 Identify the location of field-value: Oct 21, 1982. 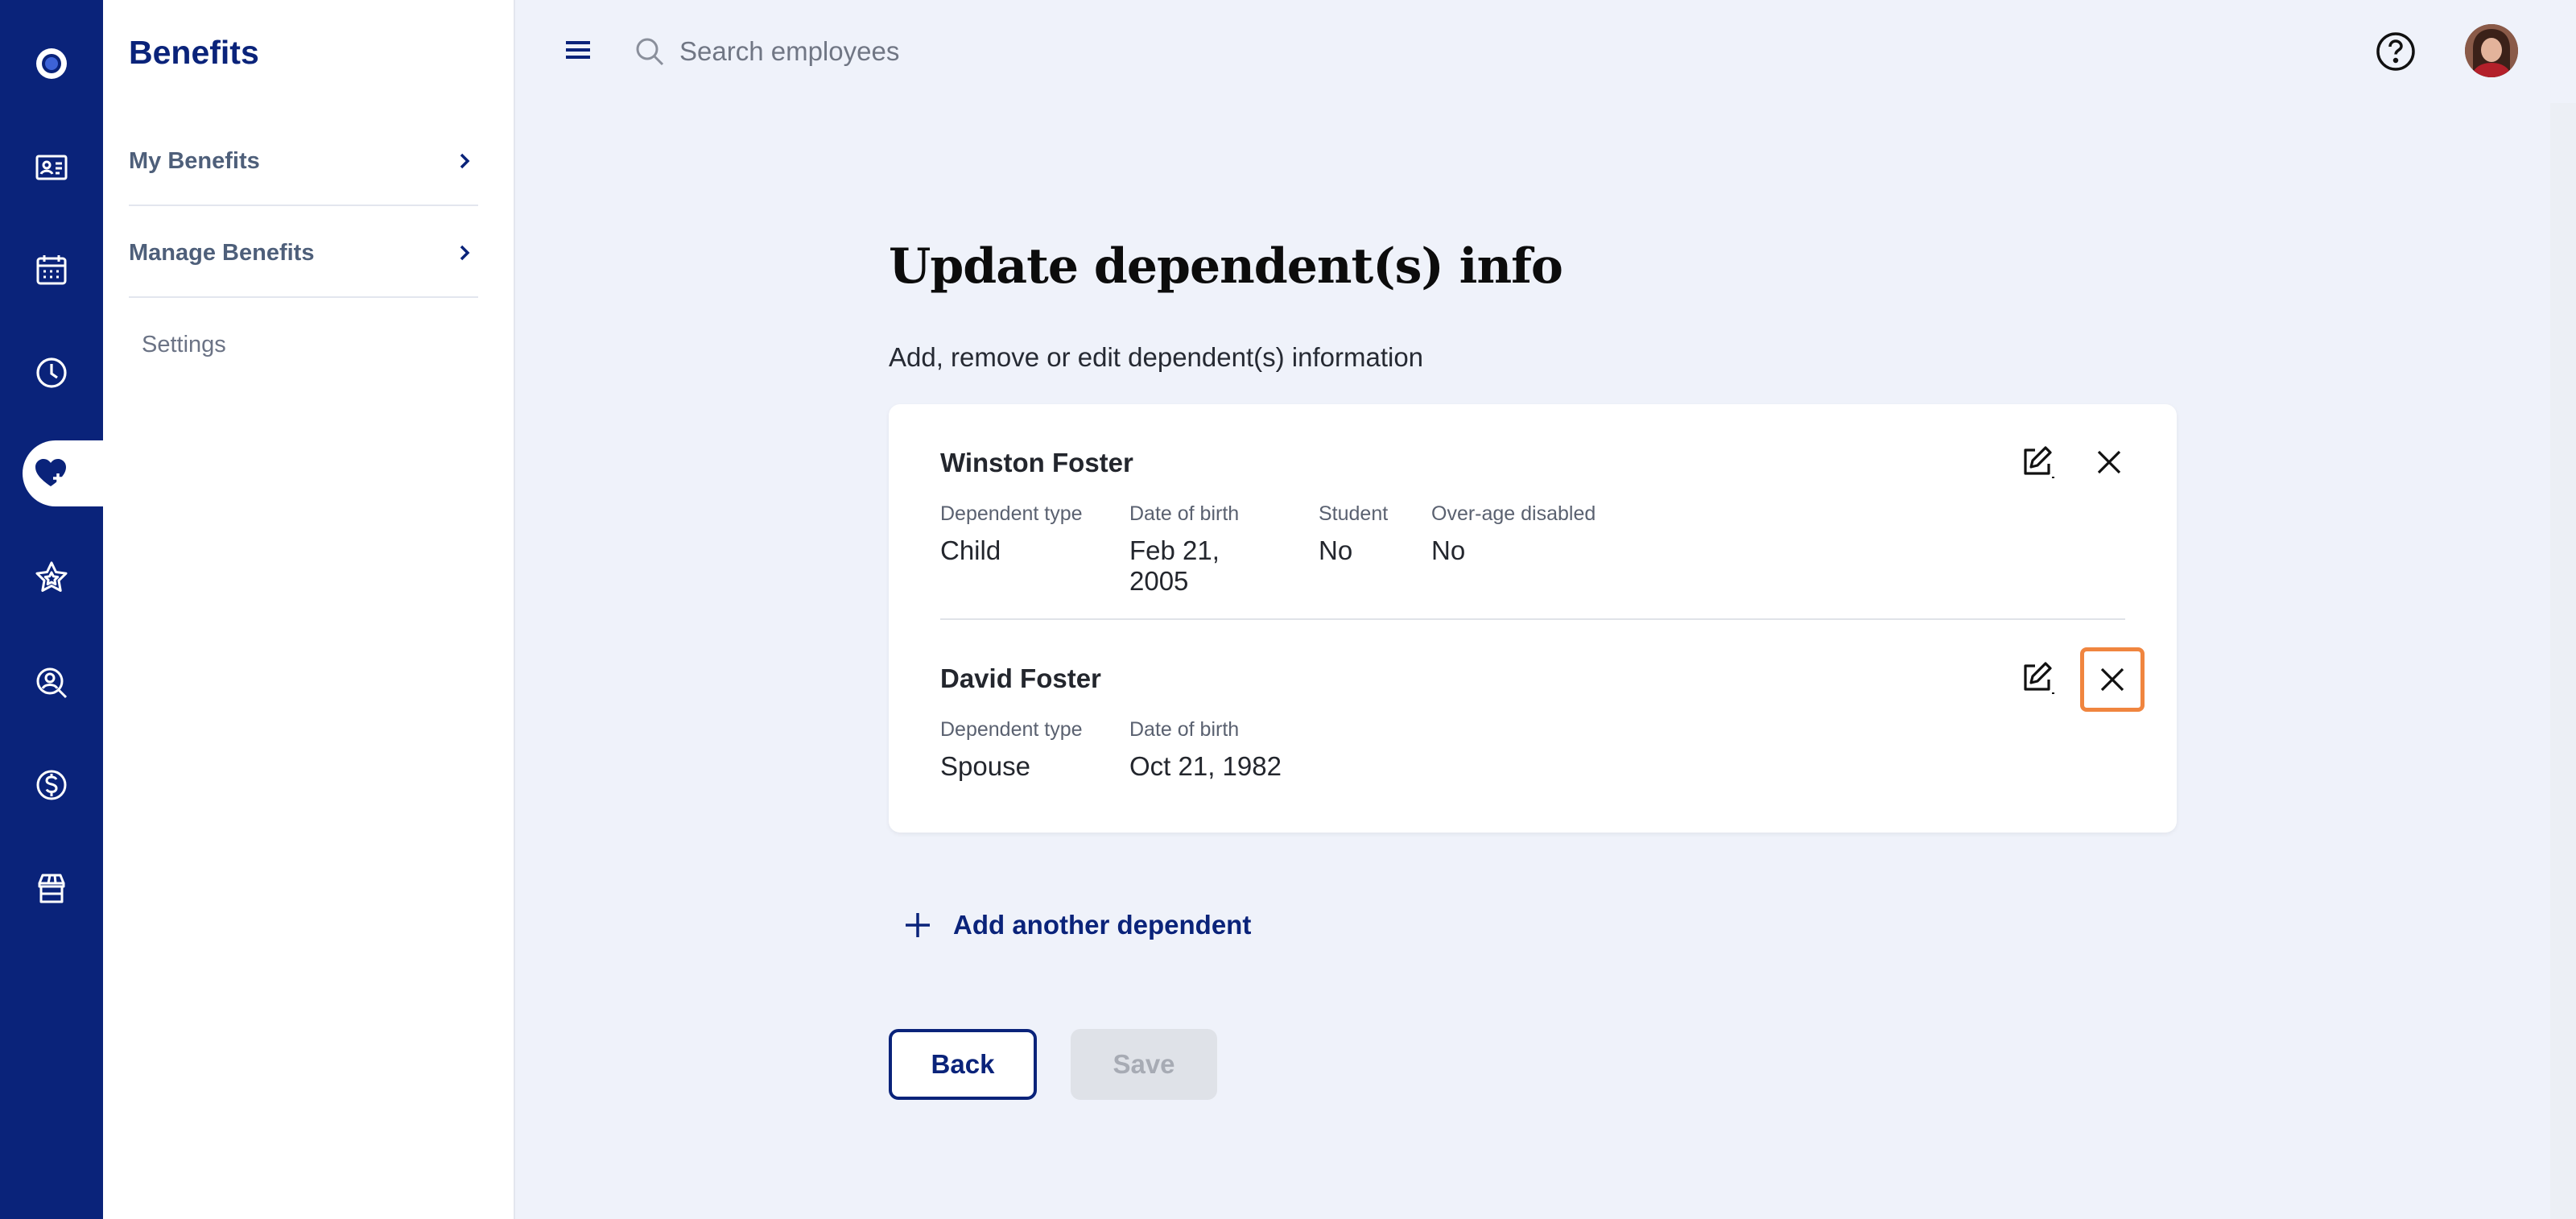
(1205, 766).